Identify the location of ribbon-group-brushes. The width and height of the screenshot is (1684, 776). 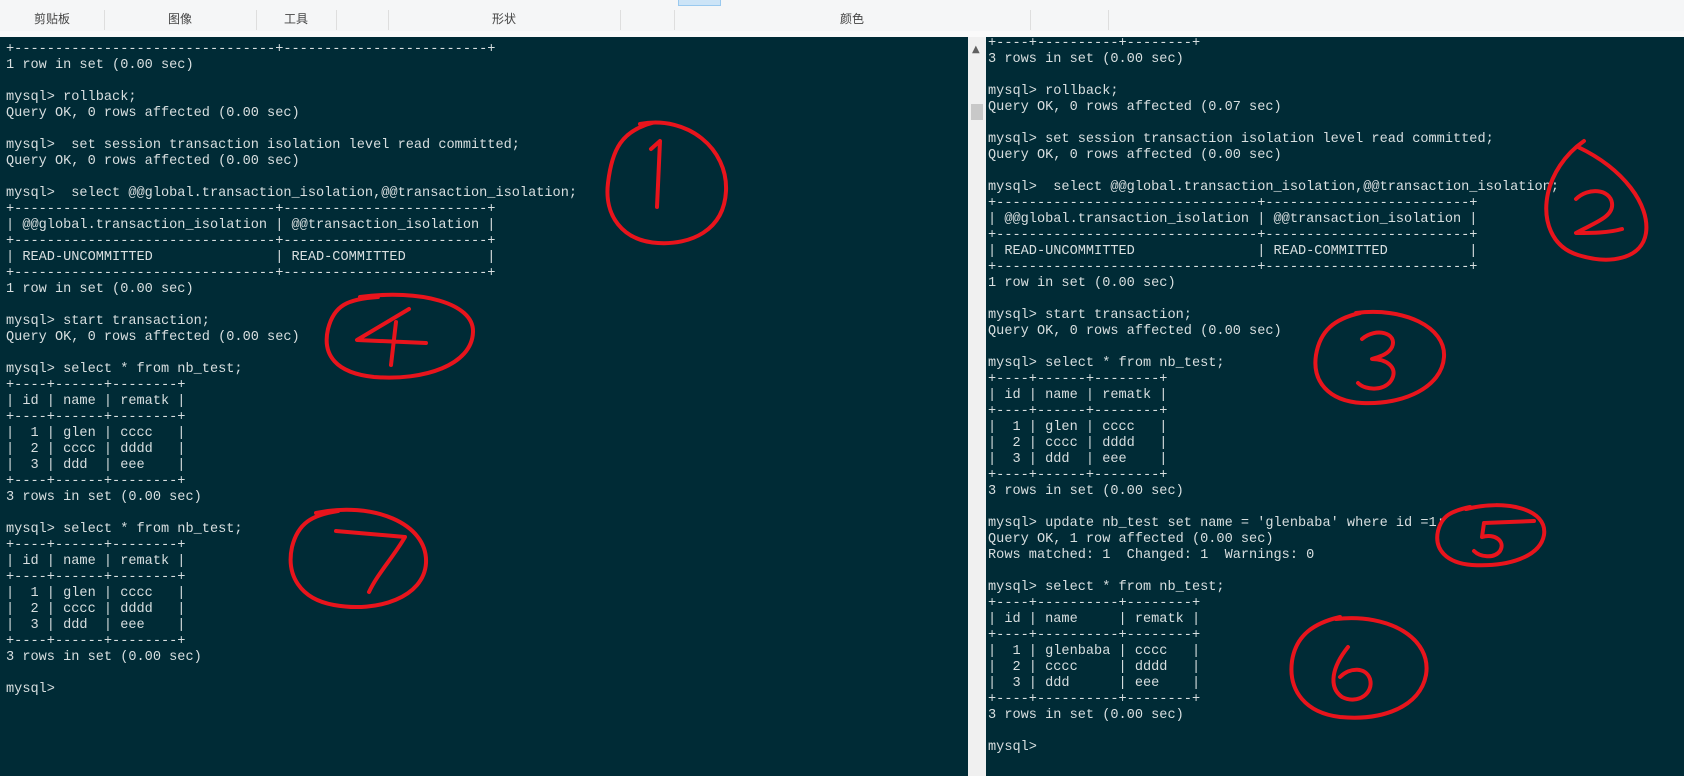
(362, 20).